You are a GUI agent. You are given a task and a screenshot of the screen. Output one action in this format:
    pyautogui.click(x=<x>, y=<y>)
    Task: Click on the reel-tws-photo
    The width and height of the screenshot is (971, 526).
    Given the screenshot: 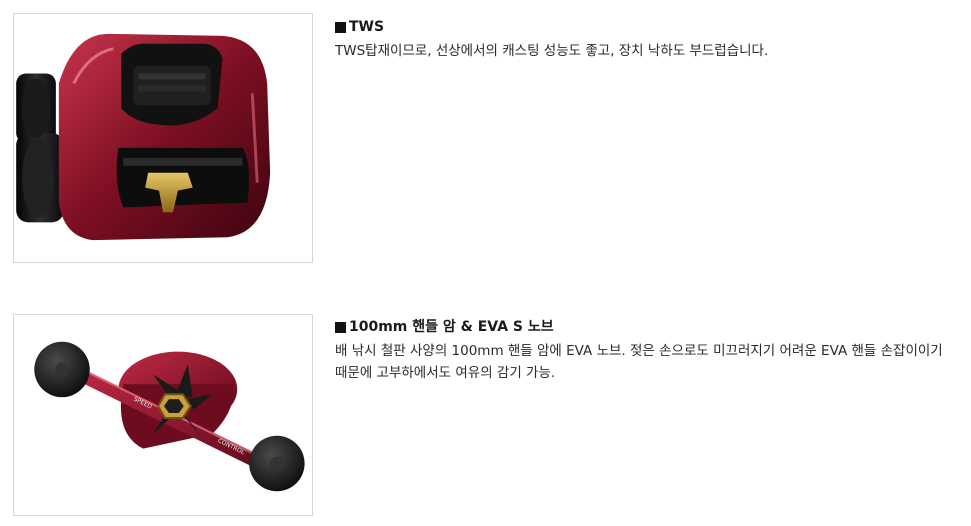 What is the action you would take?
    pyautogui.click(x=163, y=138)
    